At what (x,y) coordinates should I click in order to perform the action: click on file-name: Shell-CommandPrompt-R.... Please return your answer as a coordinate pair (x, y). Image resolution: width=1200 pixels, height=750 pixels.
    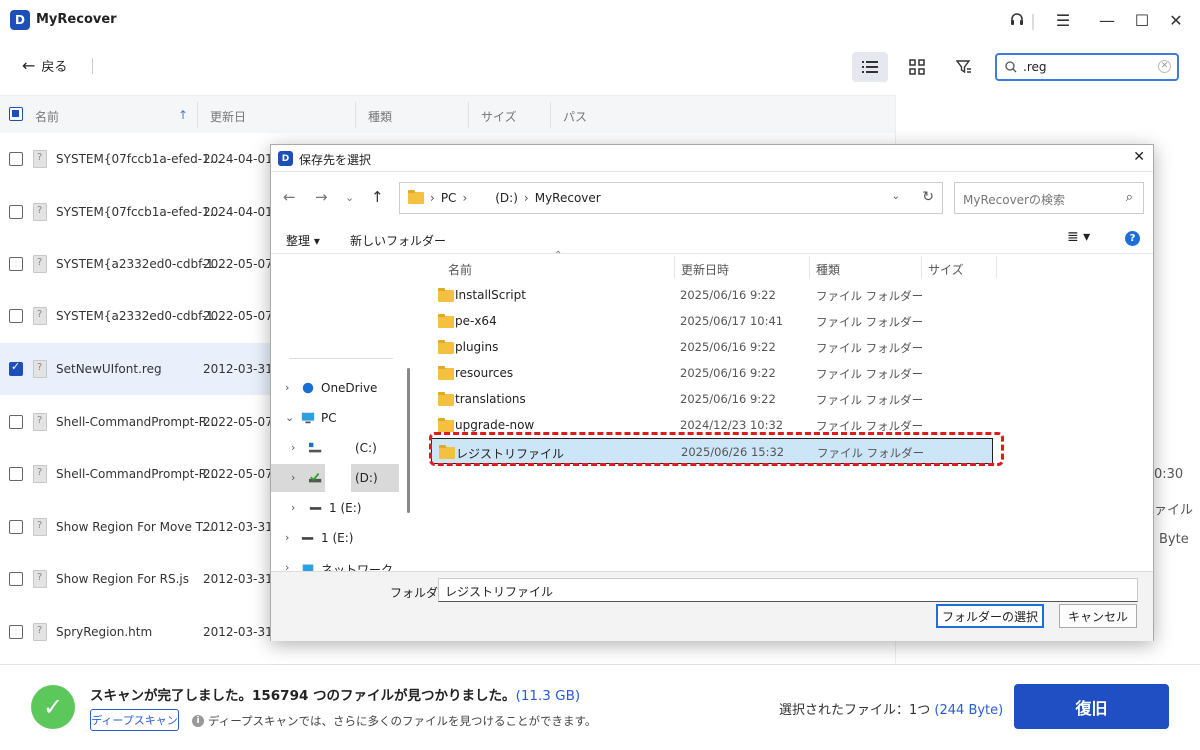
    Looking at the image, I should click on (137, 422).